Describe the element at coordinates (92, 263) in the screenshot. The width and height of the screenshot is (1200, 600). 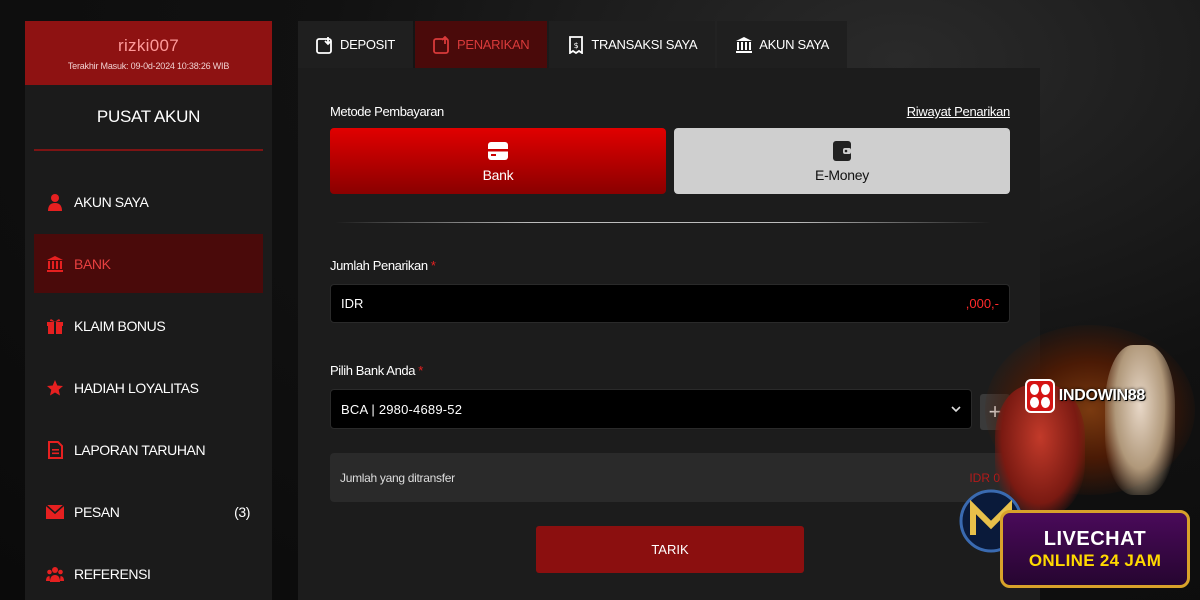
I see `sidebar-item-label: BANK` at that location.